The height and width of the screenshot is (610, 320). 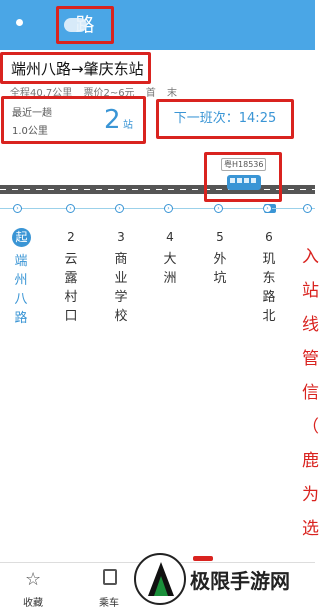 I want to click on stop-number: 4, so click(x=170, y=237).